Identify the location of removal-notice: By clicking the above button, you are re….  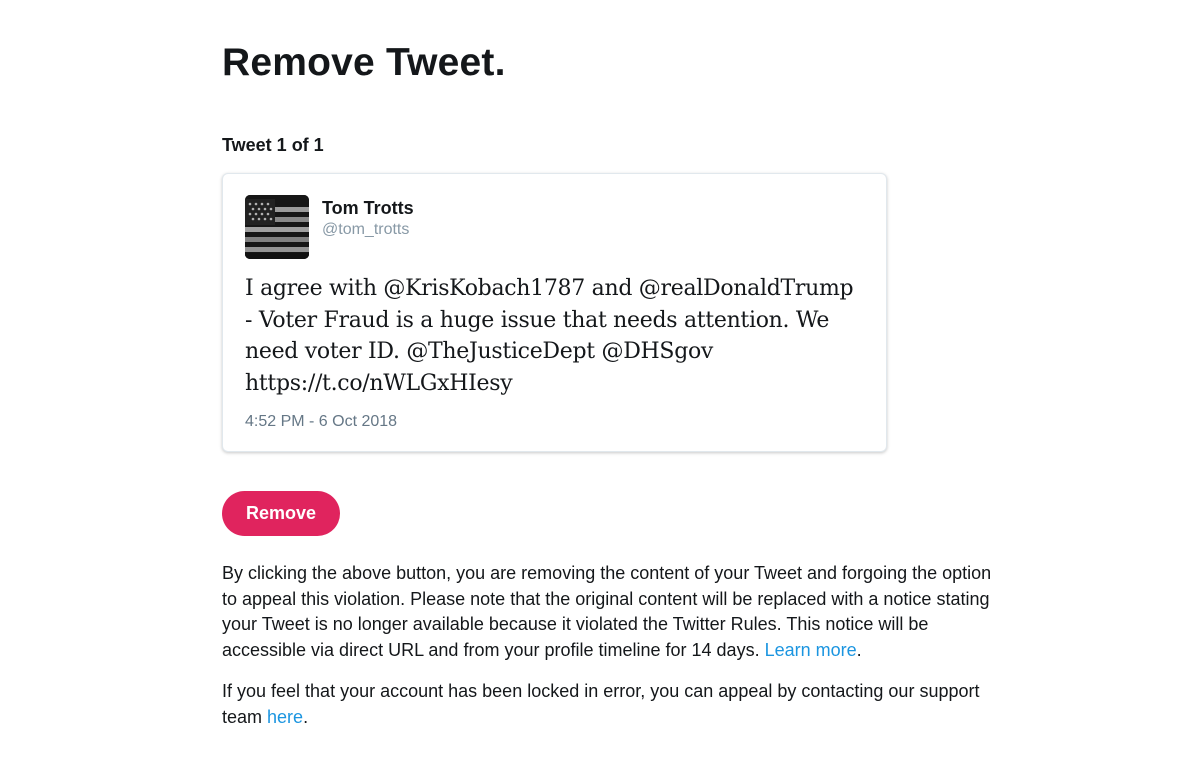
(612, 612).